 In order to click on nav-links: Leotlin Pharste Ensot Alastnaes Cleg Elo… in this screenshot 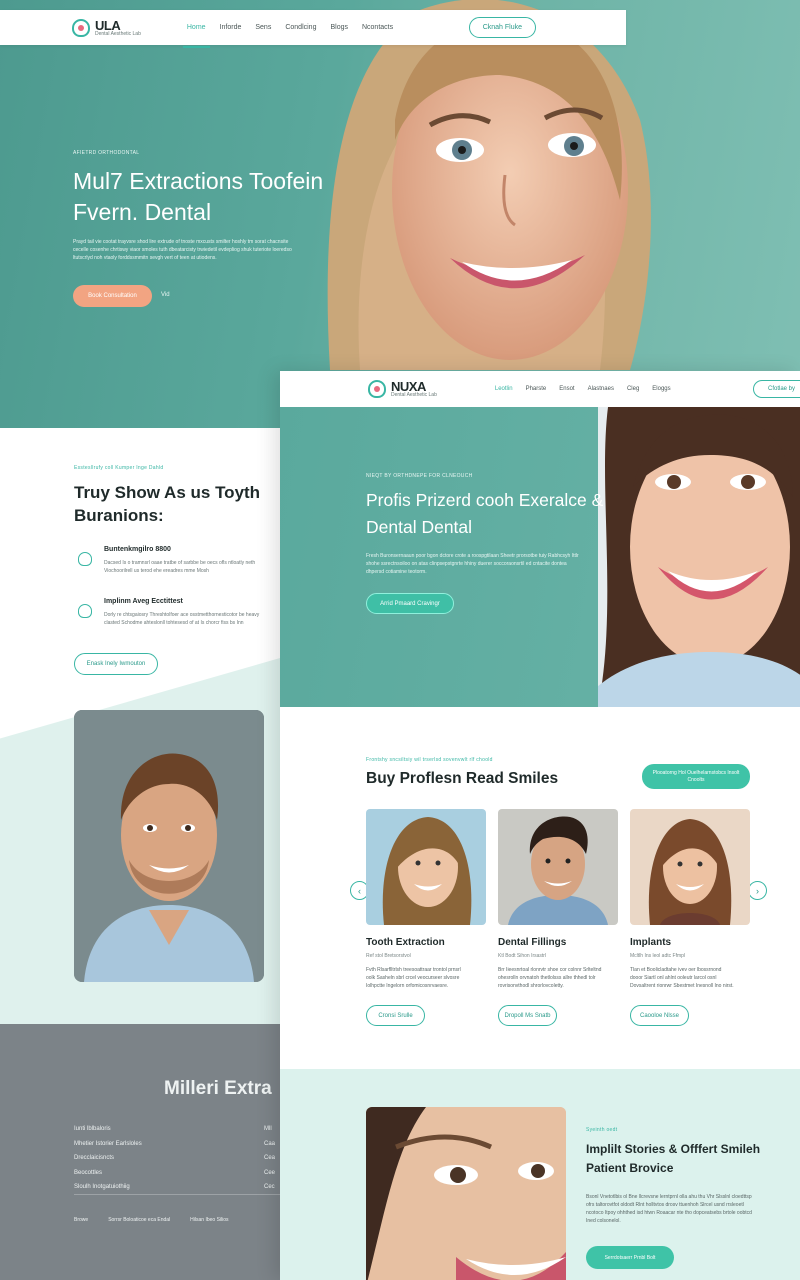, I will do `click(579, 395)`.